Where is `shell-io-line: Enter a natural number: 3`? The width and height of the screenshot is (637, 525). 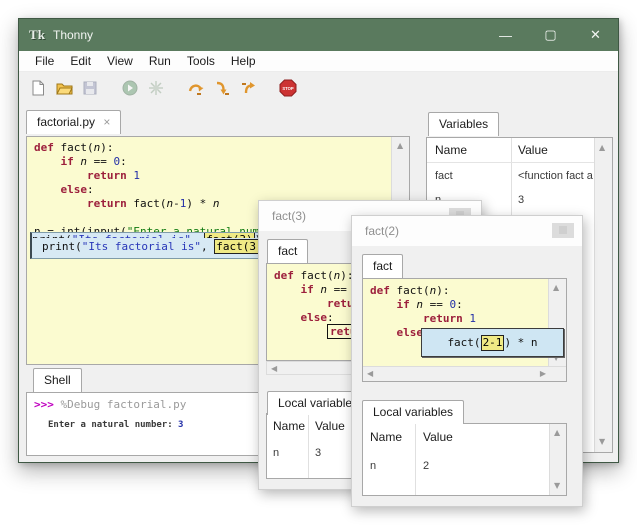 shell-io-line: Enter a natural number: 3 is located at coordinates (115, 425).